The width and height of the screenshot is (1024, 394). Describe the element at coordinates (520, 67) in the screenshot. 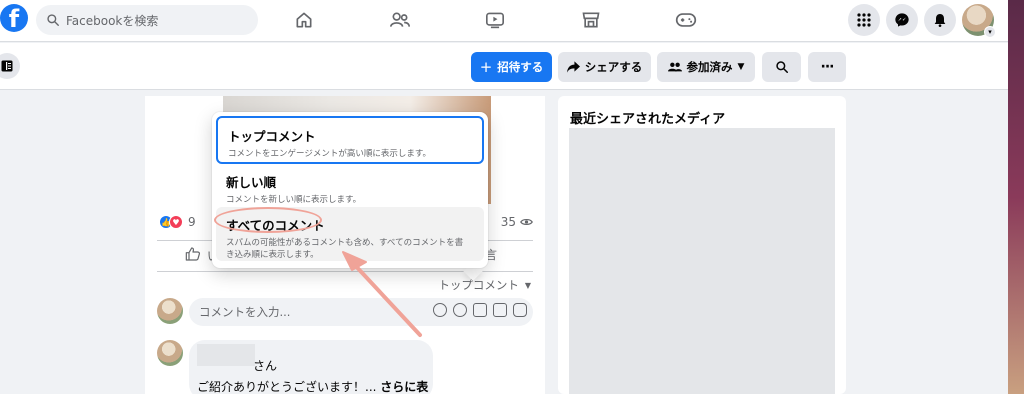

I see `invite-label: 招待する` at that location.